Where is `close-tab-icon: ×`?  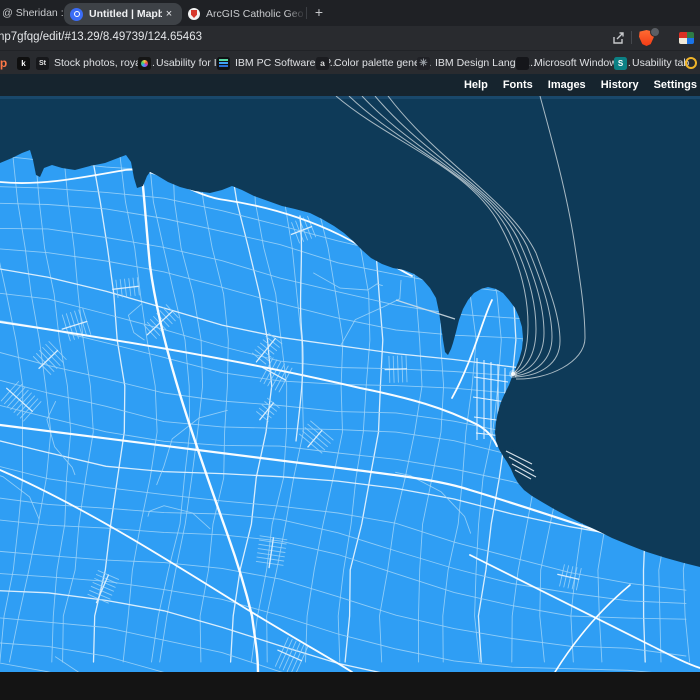 close-tab-icon: × is located at coordinates (169, 14).